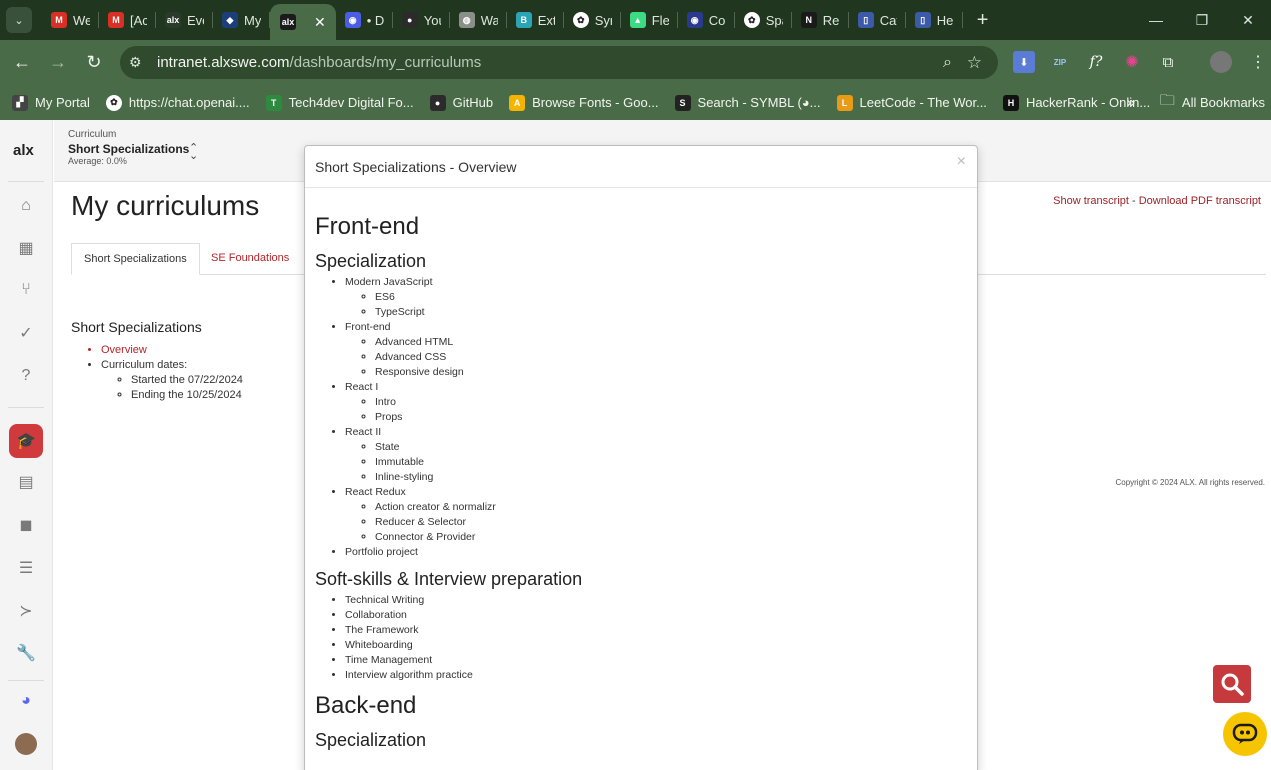 Image resolution: width=1271 pixels, height=770 pixels. What do you see at coordinates (26, 701) in the screenshot?
I see `discord-icon: ◕` at bounding box center [26, 701].